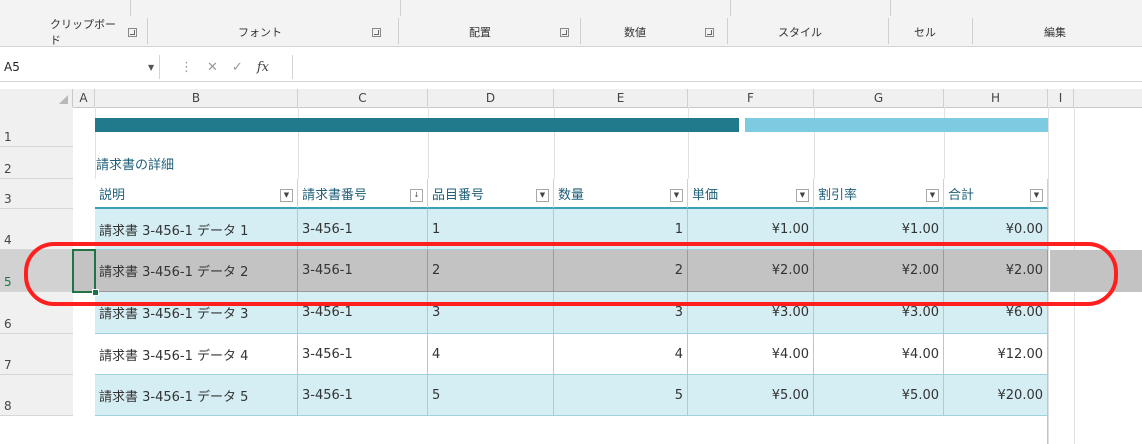 This screenshot has height=444, width=1142. Describe the element at coordinates (196, 229) in the screenshot. I see `cell-description: 請求書 3-456-1 データ 1` at that location.